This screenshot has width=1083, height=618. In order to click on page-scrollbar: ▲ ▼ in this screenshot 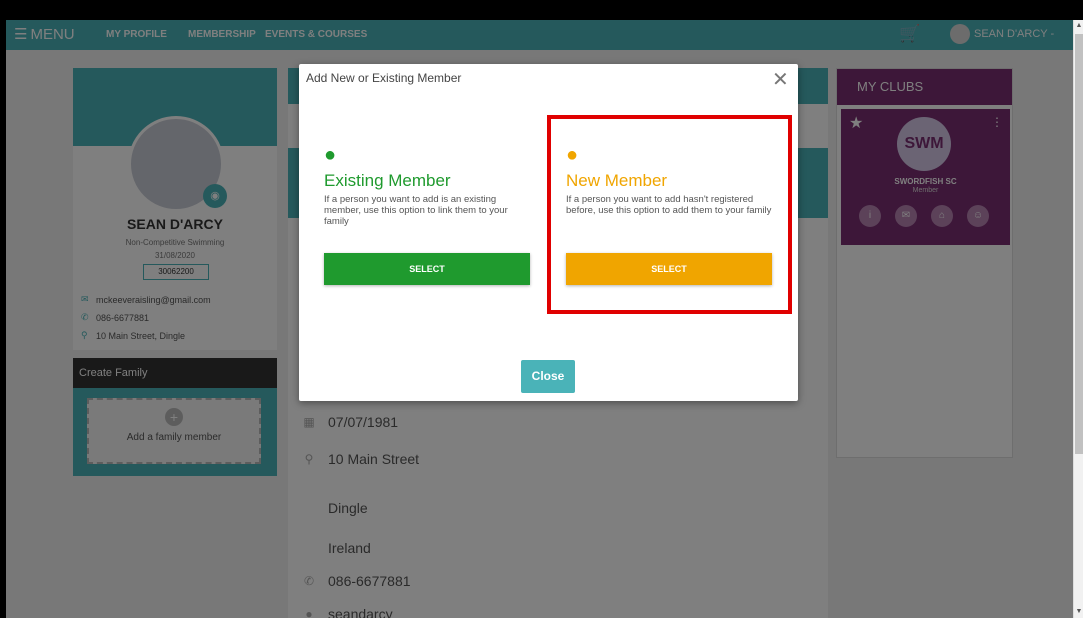, I will do `click(1078, 319)`.